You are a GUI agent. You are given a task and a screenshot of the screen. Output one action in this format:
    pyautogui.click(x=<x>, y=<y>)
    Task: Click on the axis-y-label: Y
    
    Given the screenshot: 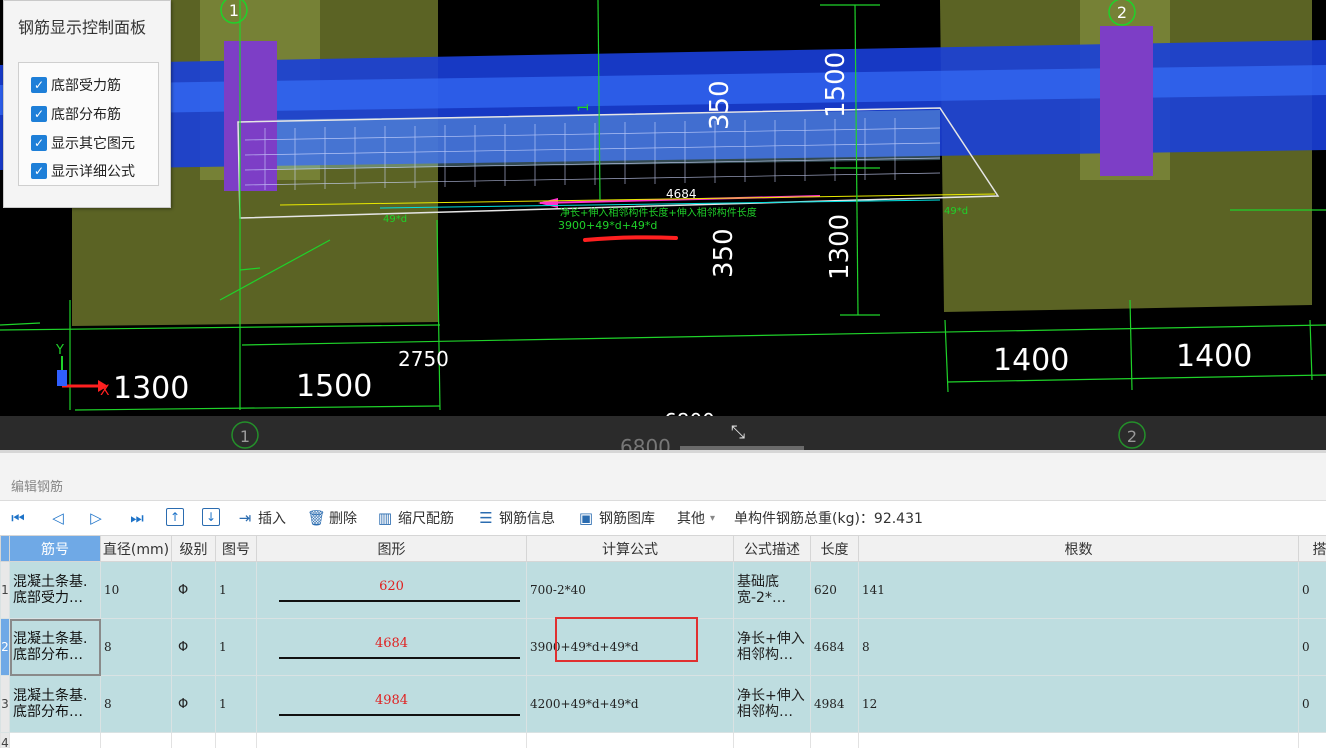 What is the action you would take?
    pyautogui.click(x=59, y=350)
    